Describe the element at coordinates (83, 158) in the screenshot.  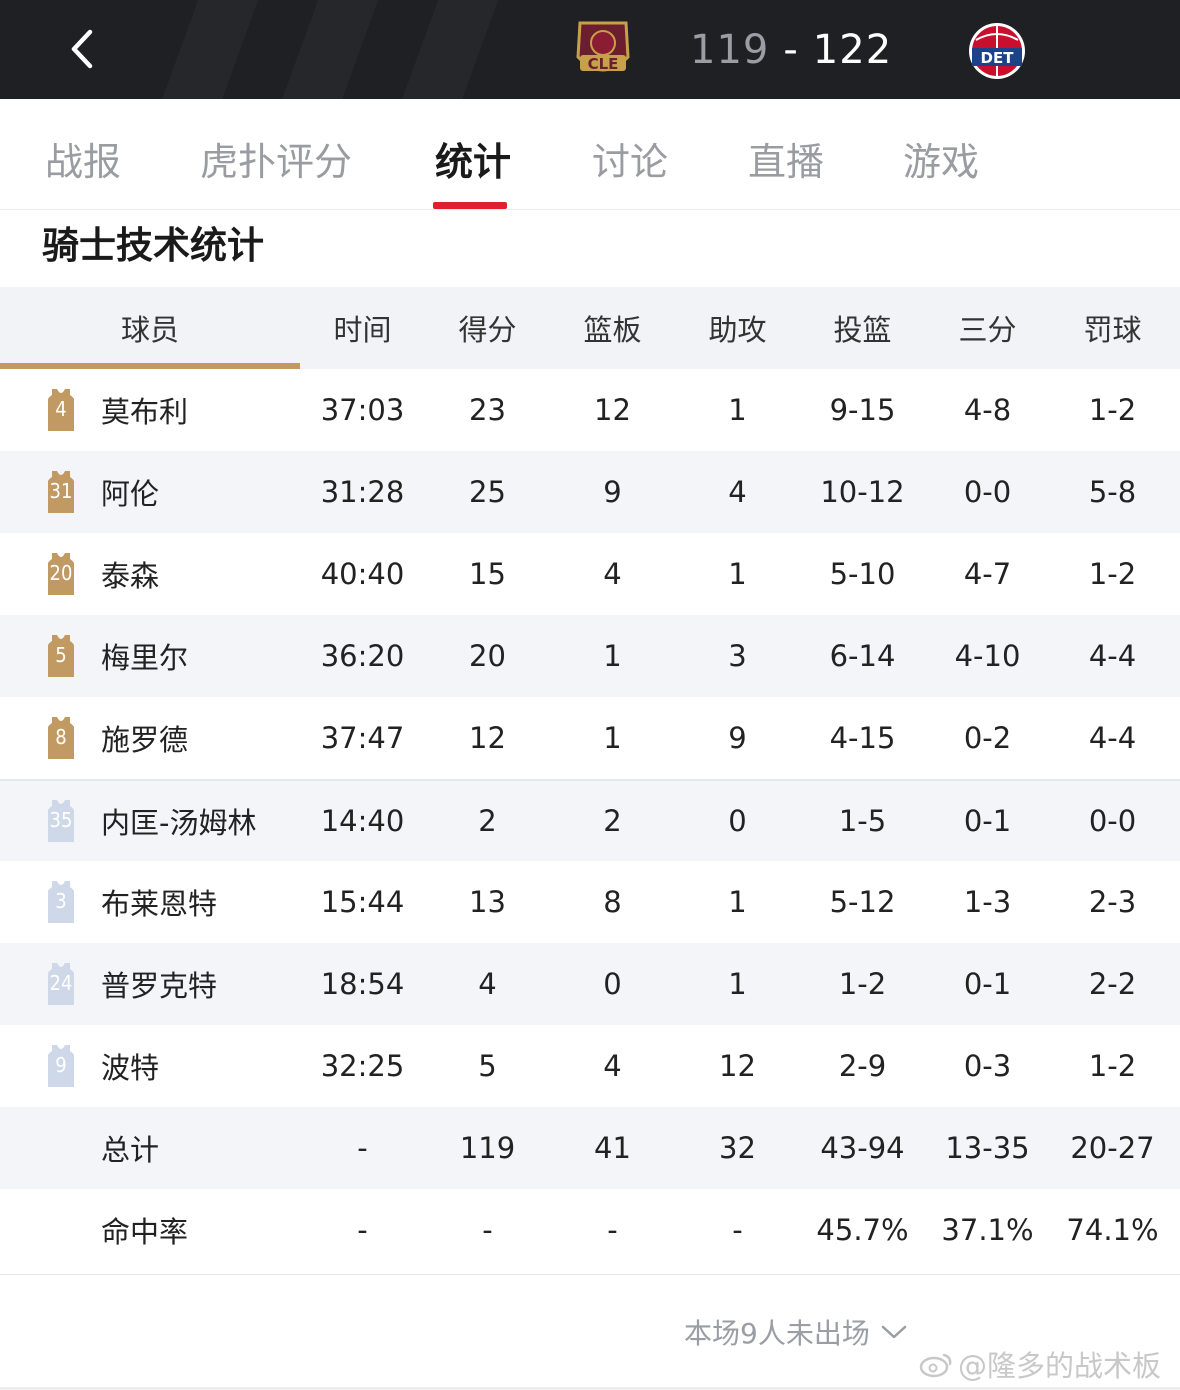
I see `tab-report: 战报` at that location.